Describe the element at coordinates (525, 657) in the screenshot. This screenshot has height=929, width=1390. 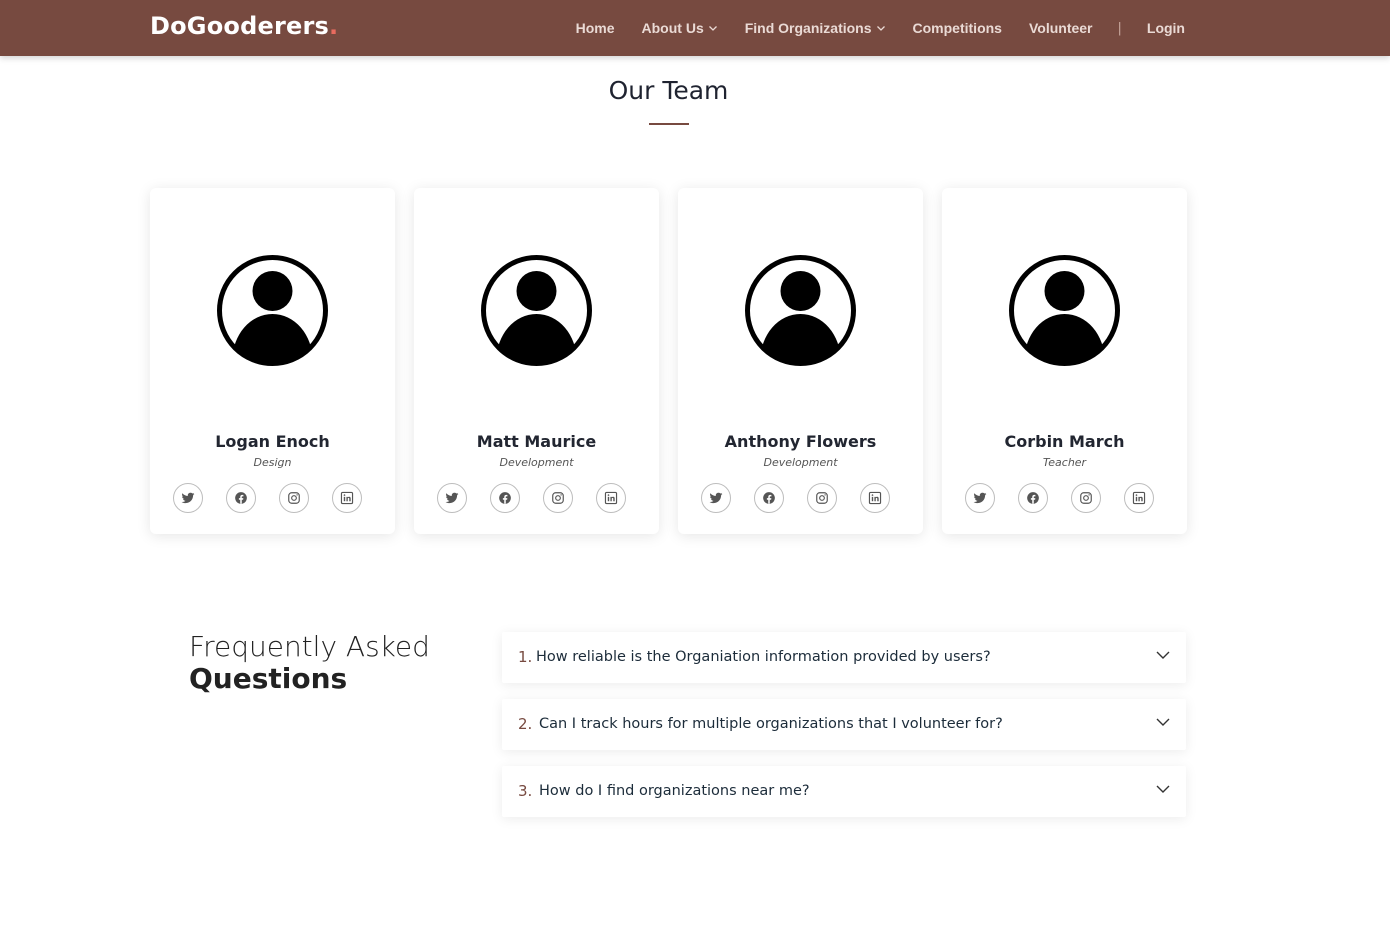
I see `faq-number: 1.` at that location.